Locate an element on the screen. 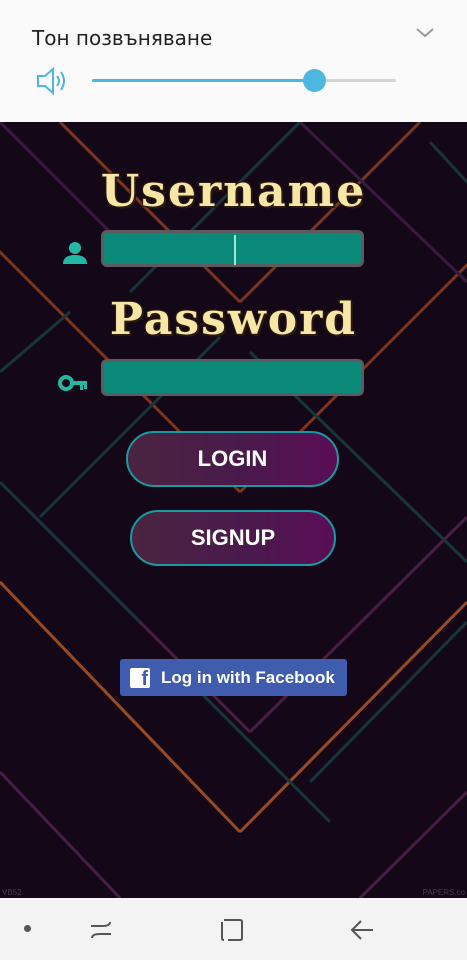  username-label: Username is located at coordinates (233, 191).